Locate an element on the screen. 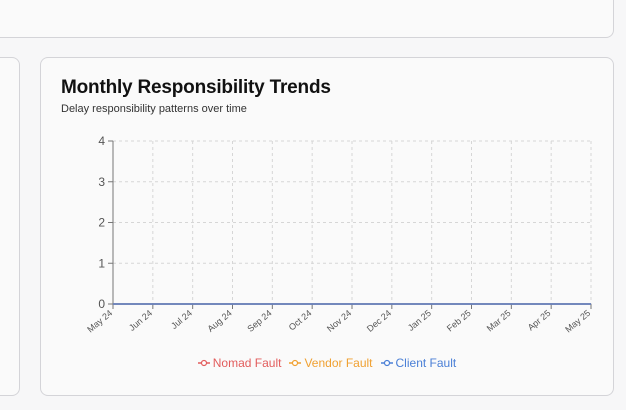 Image resolution: width=626 pixels, height=410 pixels. y-tick-label: 1 is located at coordinates (101, 263).